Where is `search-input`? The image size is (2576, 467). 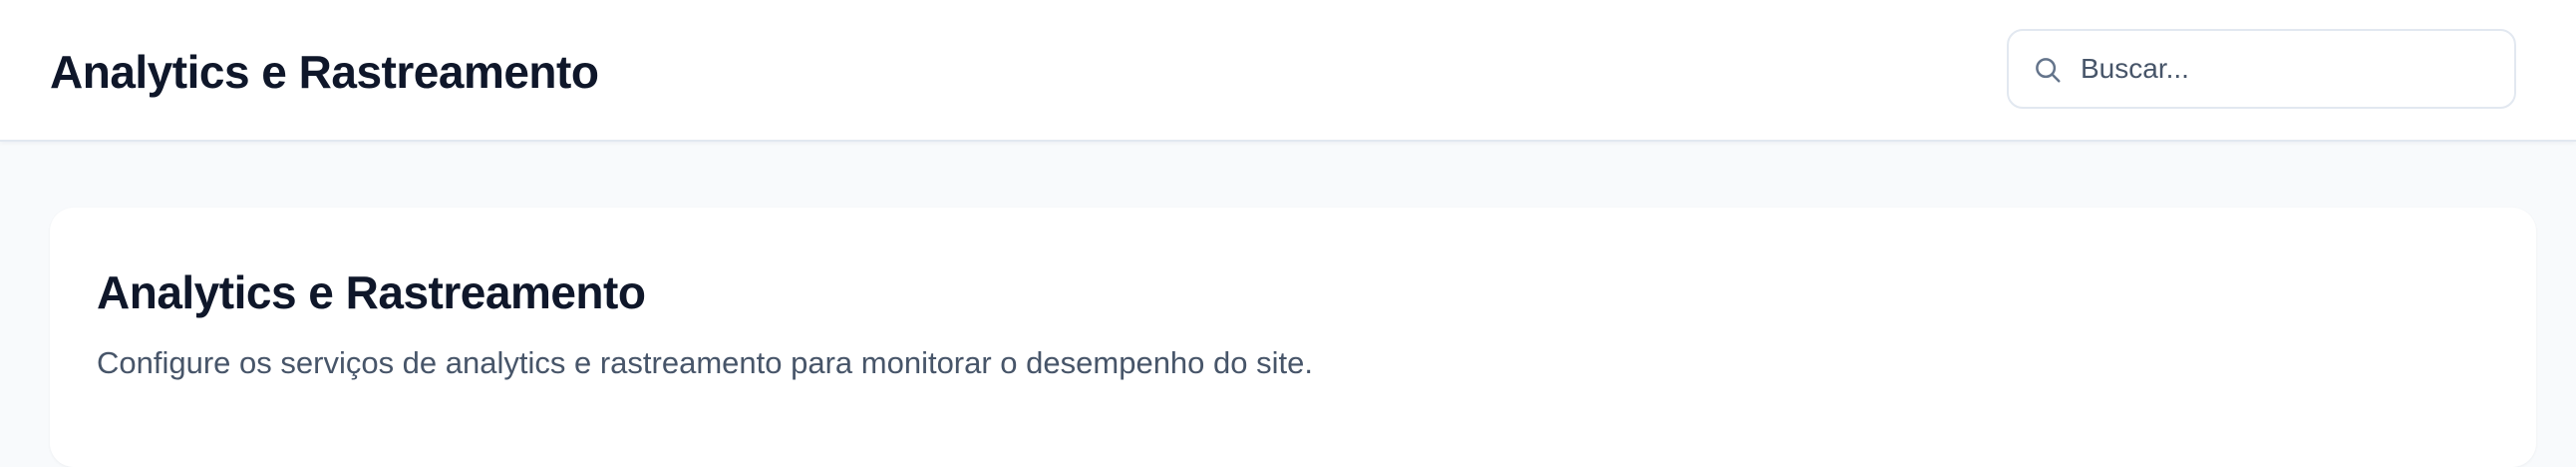
search-input is located at coordinates (2290, 69).